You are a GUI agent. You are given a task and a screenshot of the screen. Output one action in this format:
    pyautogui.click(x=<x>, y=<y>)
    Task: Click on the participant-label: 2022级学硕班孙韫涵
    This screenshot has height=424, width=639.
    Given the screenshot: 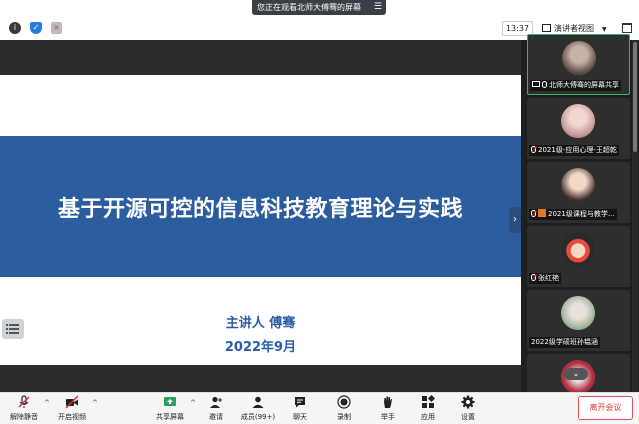 What is the action you would take?
    pyautogui.click(x=564, y=342)
    